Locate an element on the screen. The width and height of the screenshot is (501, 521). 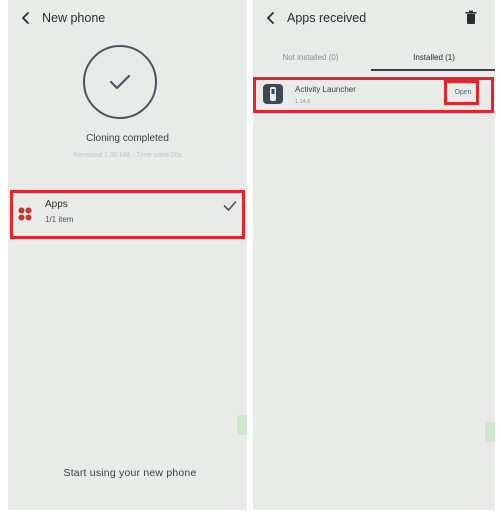
apps-row: Apps 1/1 item is located at coordinates (127, 214).